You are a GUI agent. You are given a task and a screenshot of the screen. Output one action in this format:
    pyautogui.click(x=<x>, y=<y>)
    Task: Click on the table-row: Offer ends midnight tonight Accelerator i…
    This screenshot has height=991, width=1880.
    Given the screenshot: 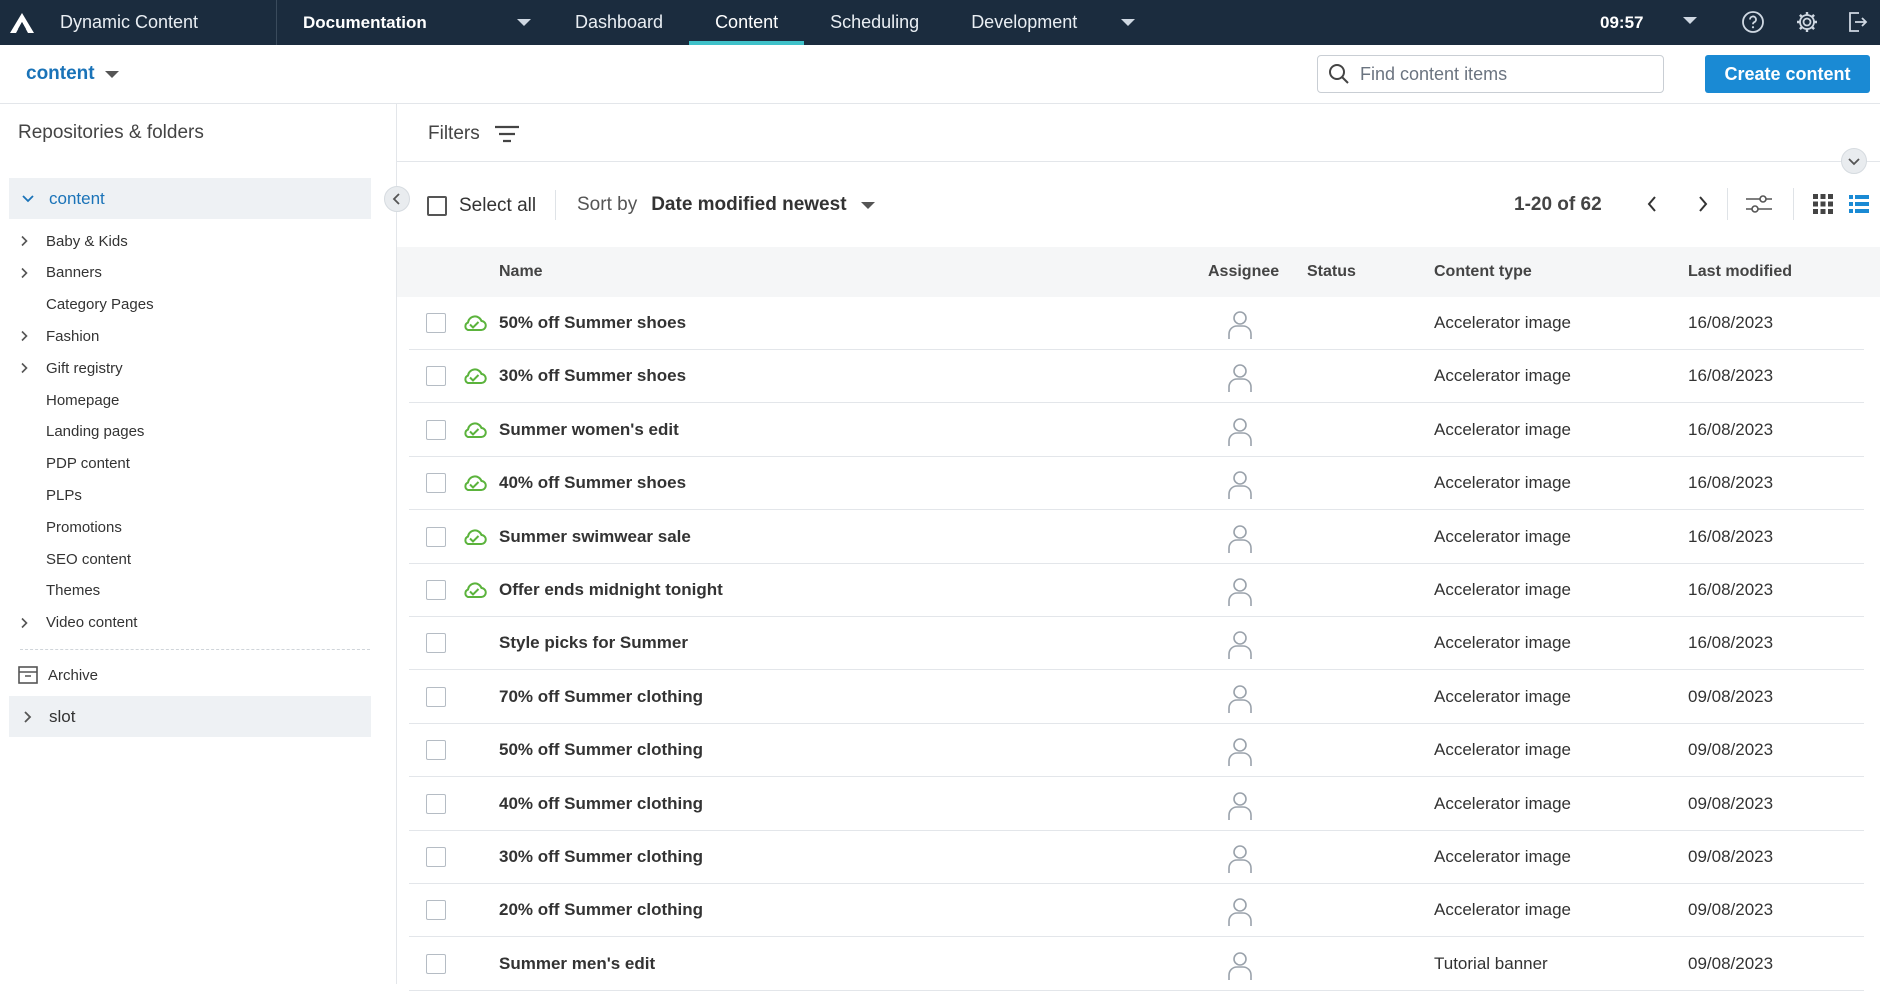 What is the action you would take?
    pyautogui.click(x=1136, y=590)
    